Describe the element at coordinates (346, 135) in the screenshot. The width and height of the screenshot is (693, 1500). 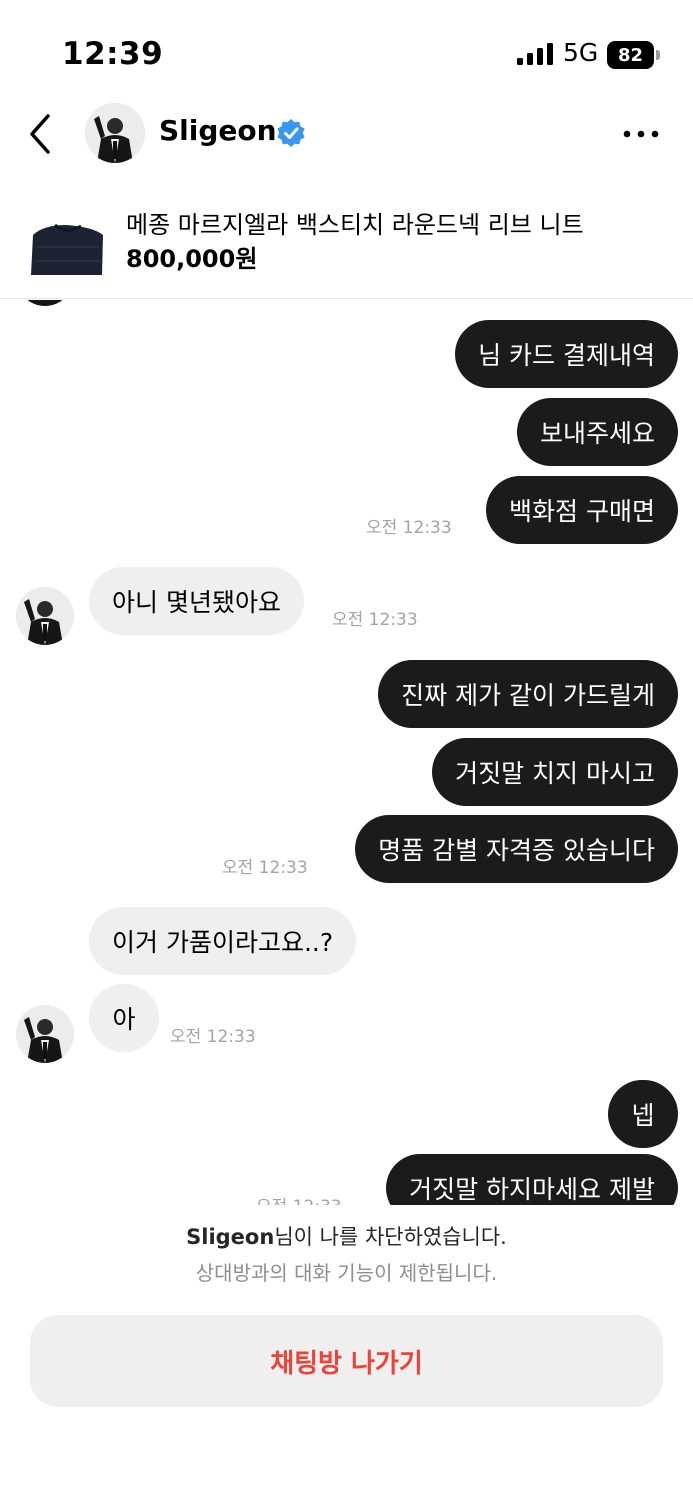
I see `chat-header: Sligeon` at that location.